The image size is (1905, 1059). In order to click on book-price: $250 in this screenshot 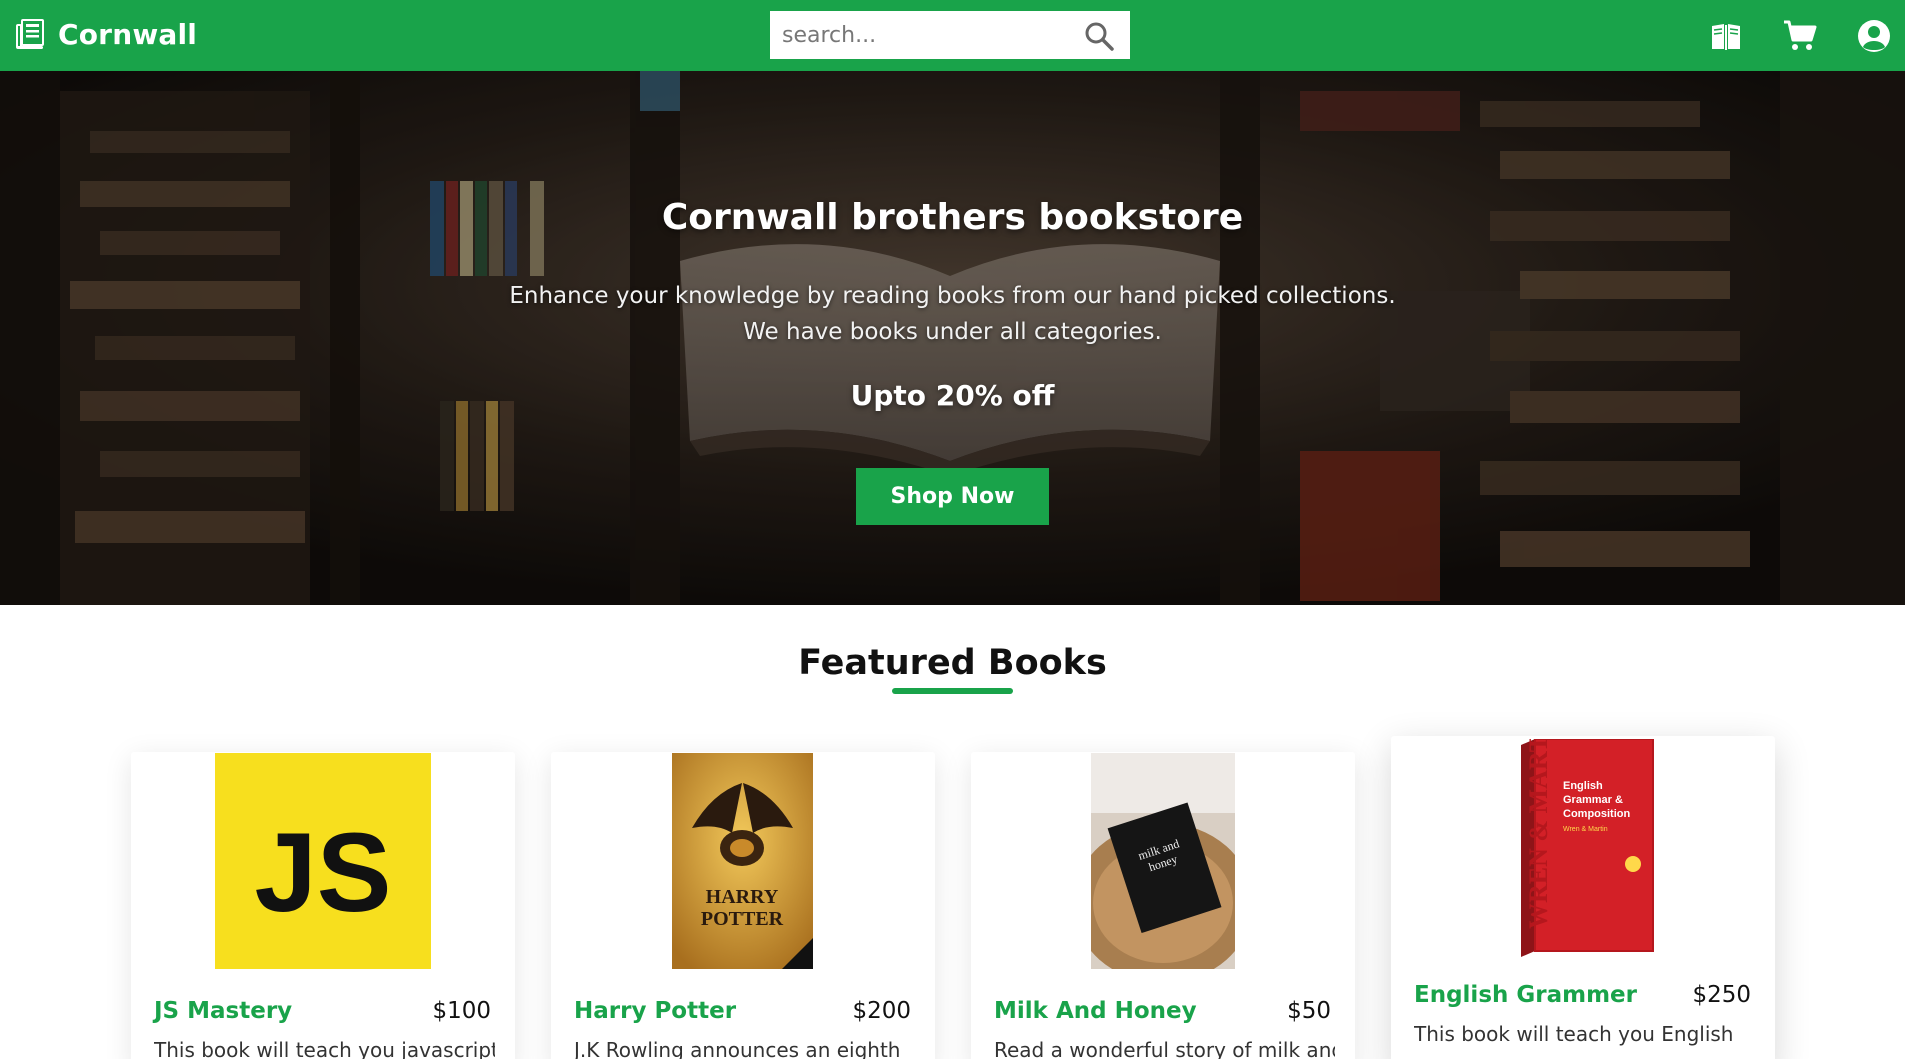, I will do `click(1721, 995)`.